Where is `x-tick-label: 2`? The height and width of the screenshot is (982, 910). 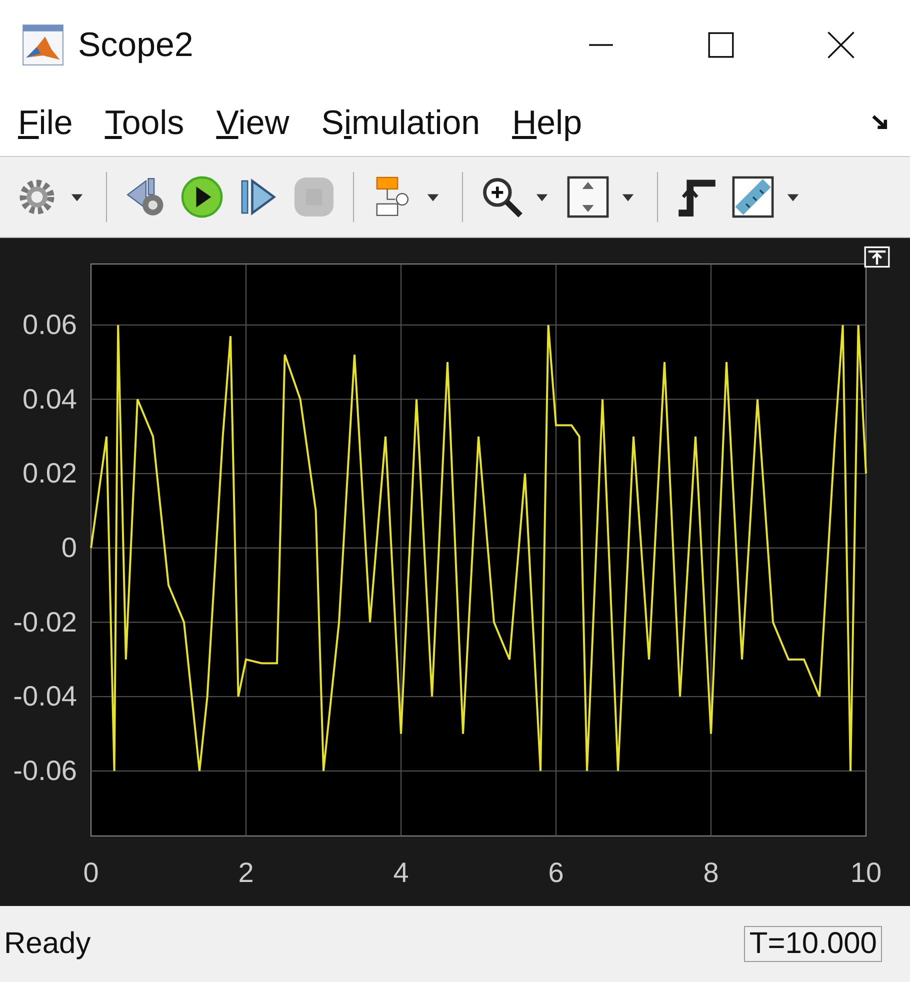 x-tick-label: 2 is located at coordinates (246, 872).